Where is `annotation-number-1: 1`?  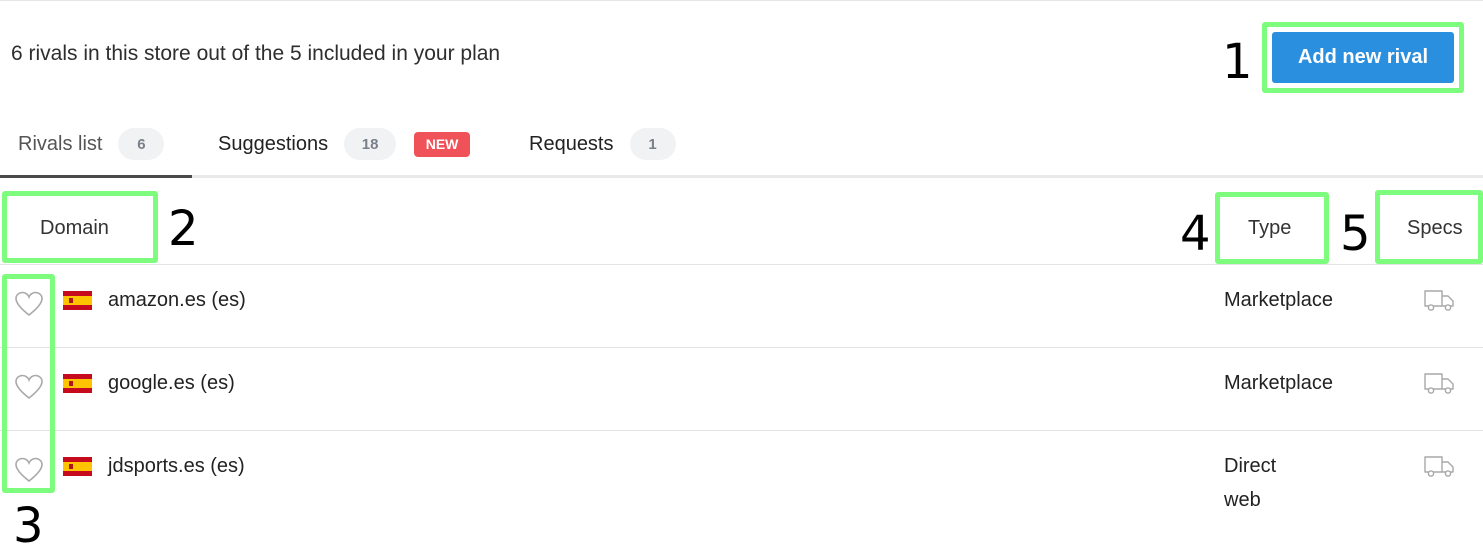 annotation-number-1: 1 is located at coordinates (1237, 62).